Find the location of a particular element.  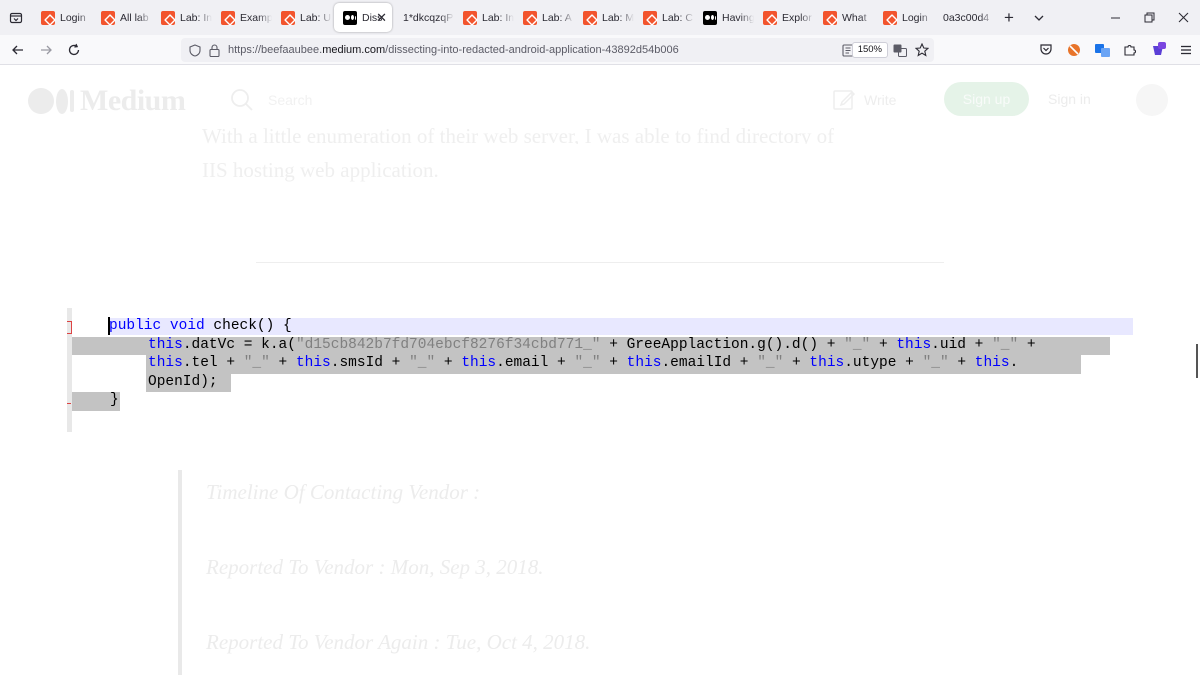

code-token: public void is located at coordinates (157, 326).